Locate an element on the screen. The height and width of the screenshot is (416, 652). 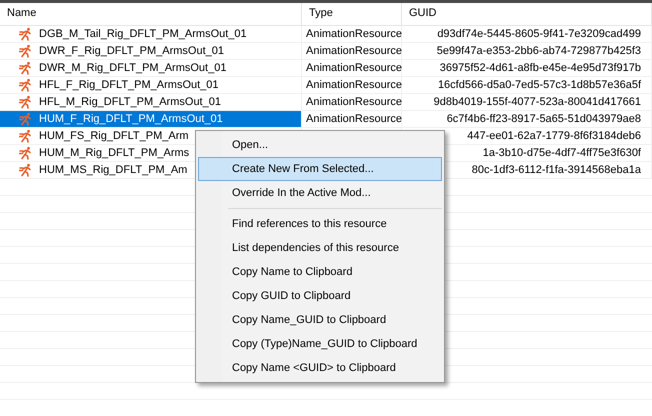
name-cell: HUM_F_Rig_DFLT_PM_ArmsOut_01 is located at coordinates (151, 119).